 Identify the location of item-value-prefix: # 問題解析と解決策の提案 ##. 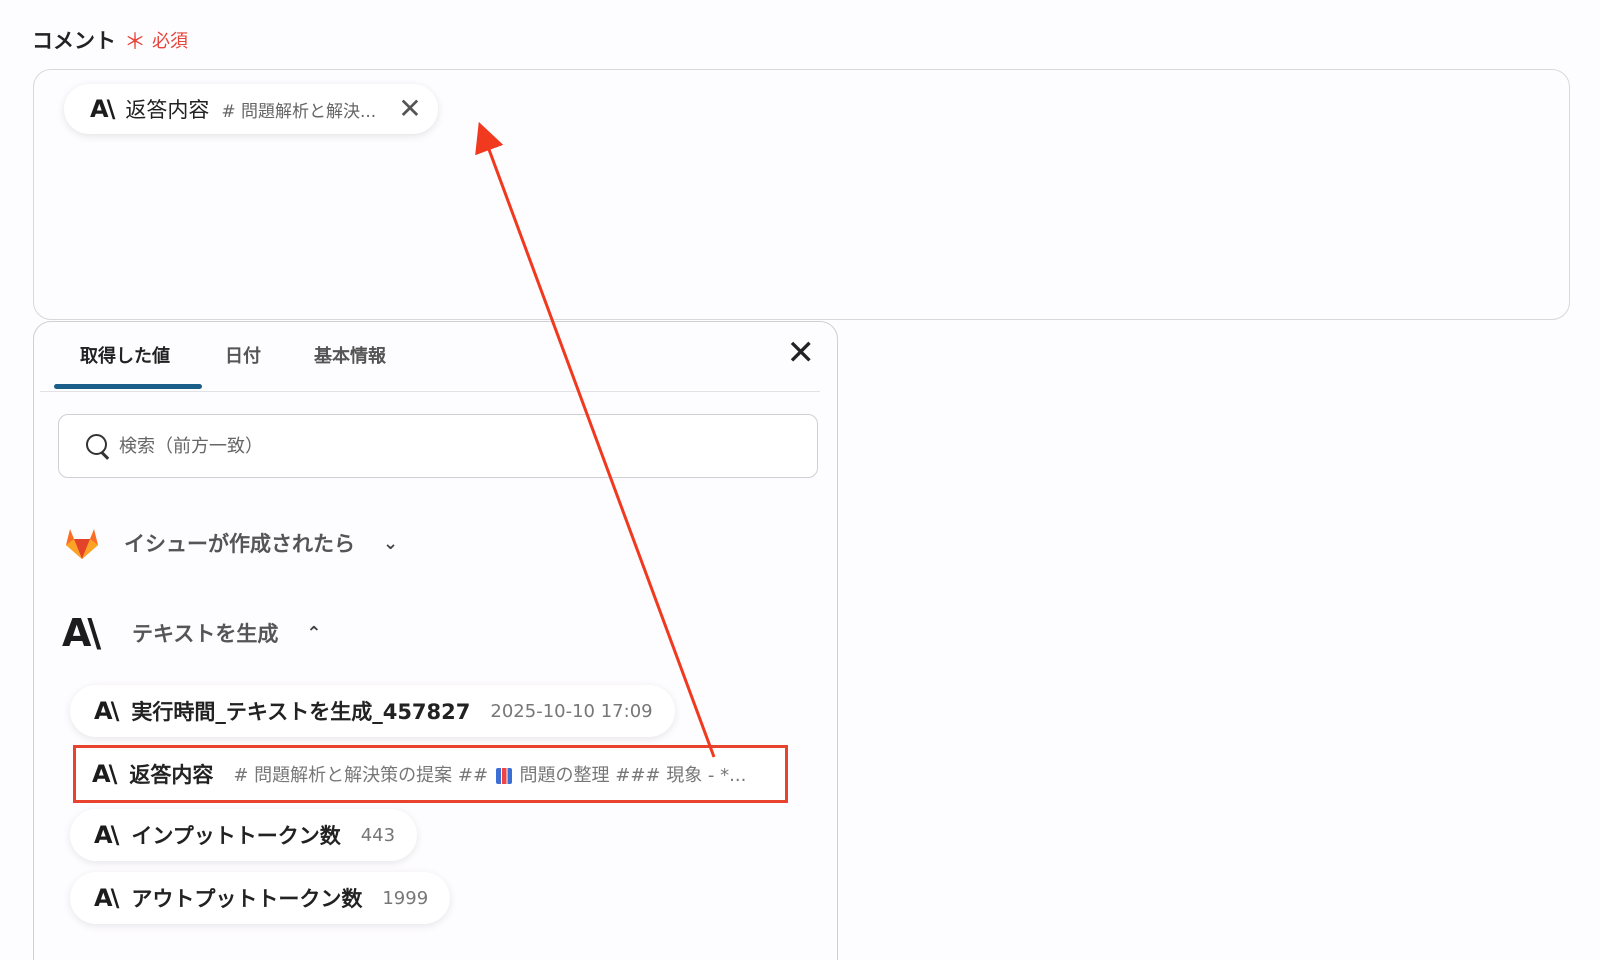
(361, 775).